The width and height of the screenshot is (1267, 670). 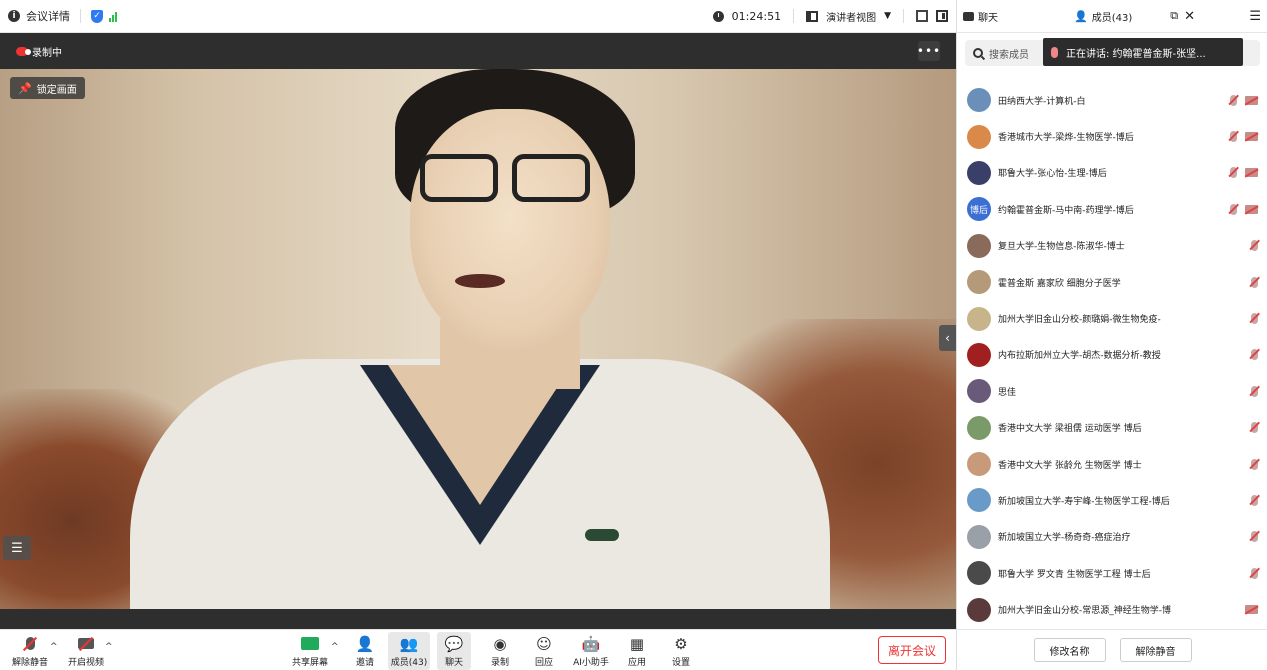 I want to click on menu-icon: ☰, so click(x=1255, y=16).